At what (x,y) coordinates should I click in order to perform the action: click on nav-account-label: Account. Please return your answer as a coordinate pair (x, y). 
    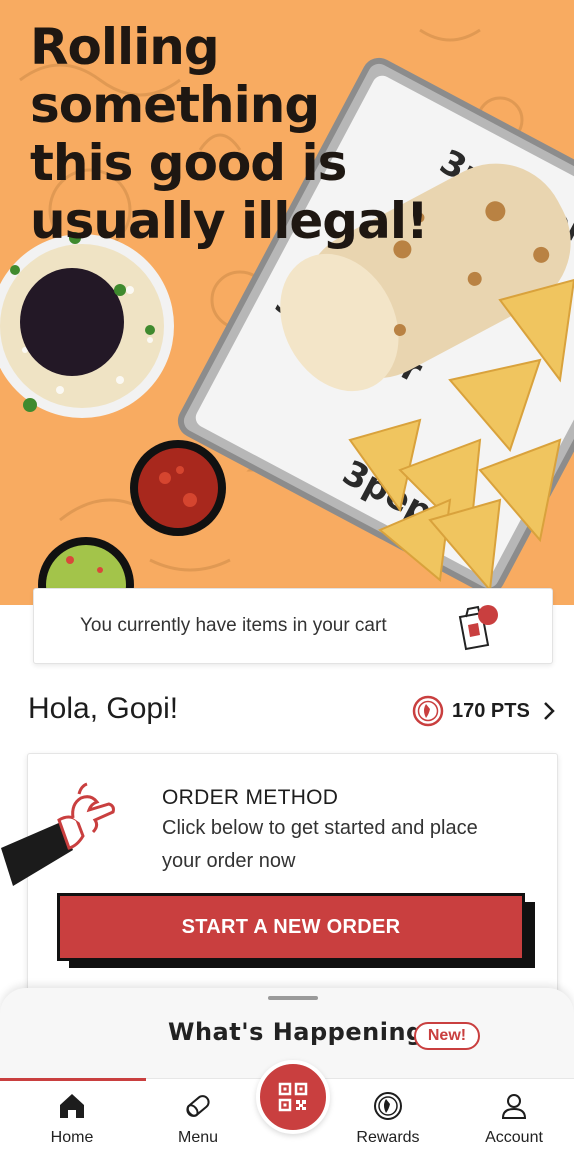
    Looking at the image, I should click on (514, 1137).